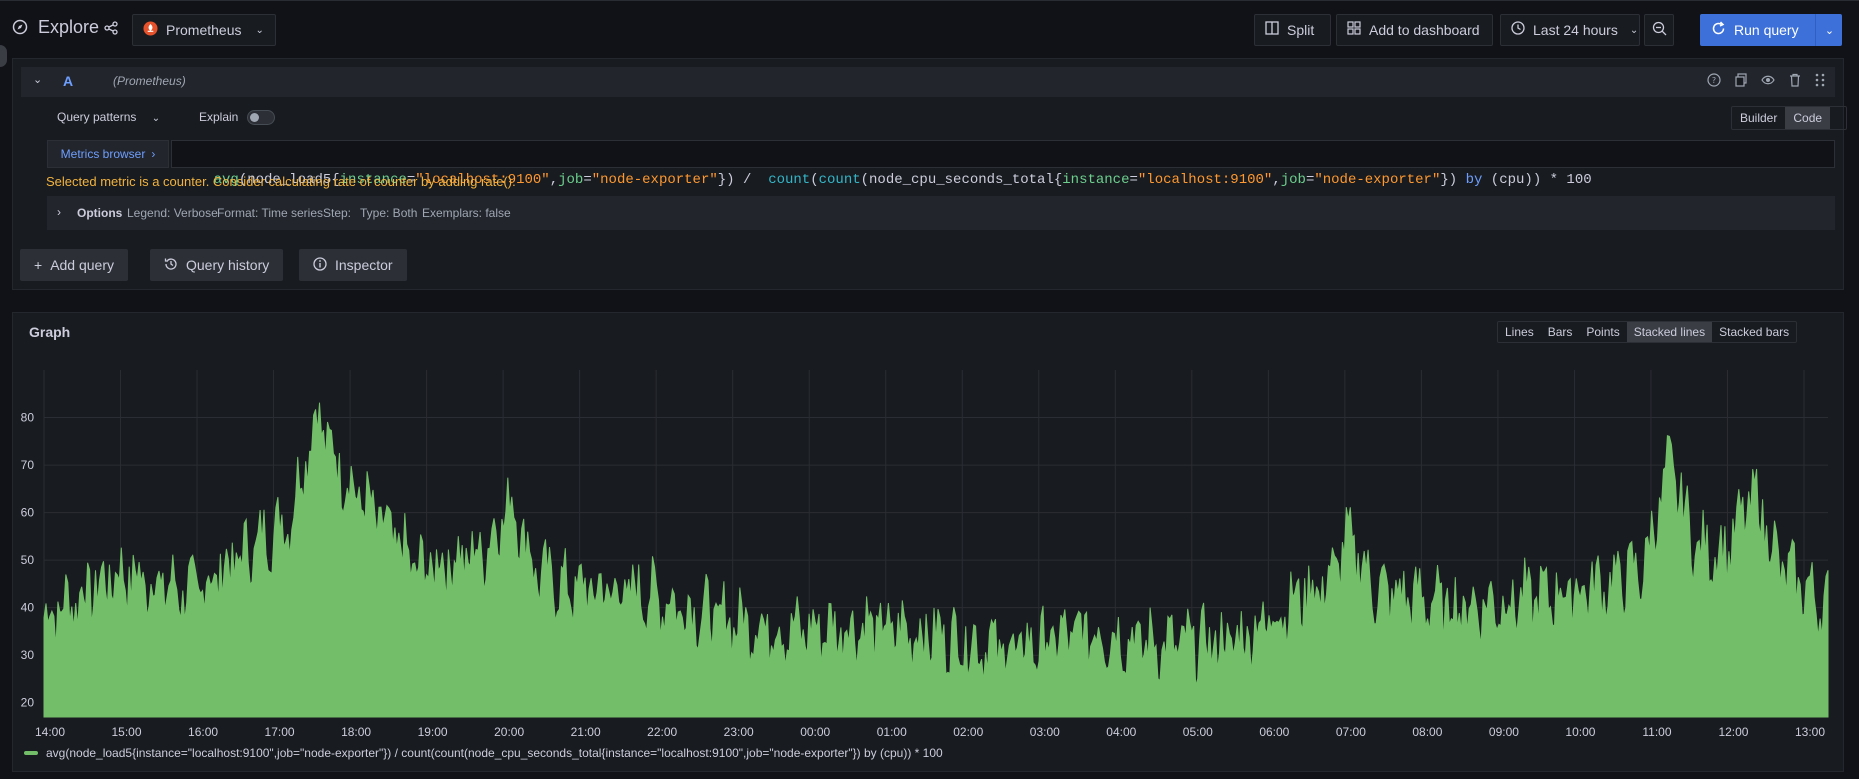  What do you see at coordinates (172, 213) in the screenshot?
I see `options-legend: Legend: Verbose` at bounding box center [172, 213].